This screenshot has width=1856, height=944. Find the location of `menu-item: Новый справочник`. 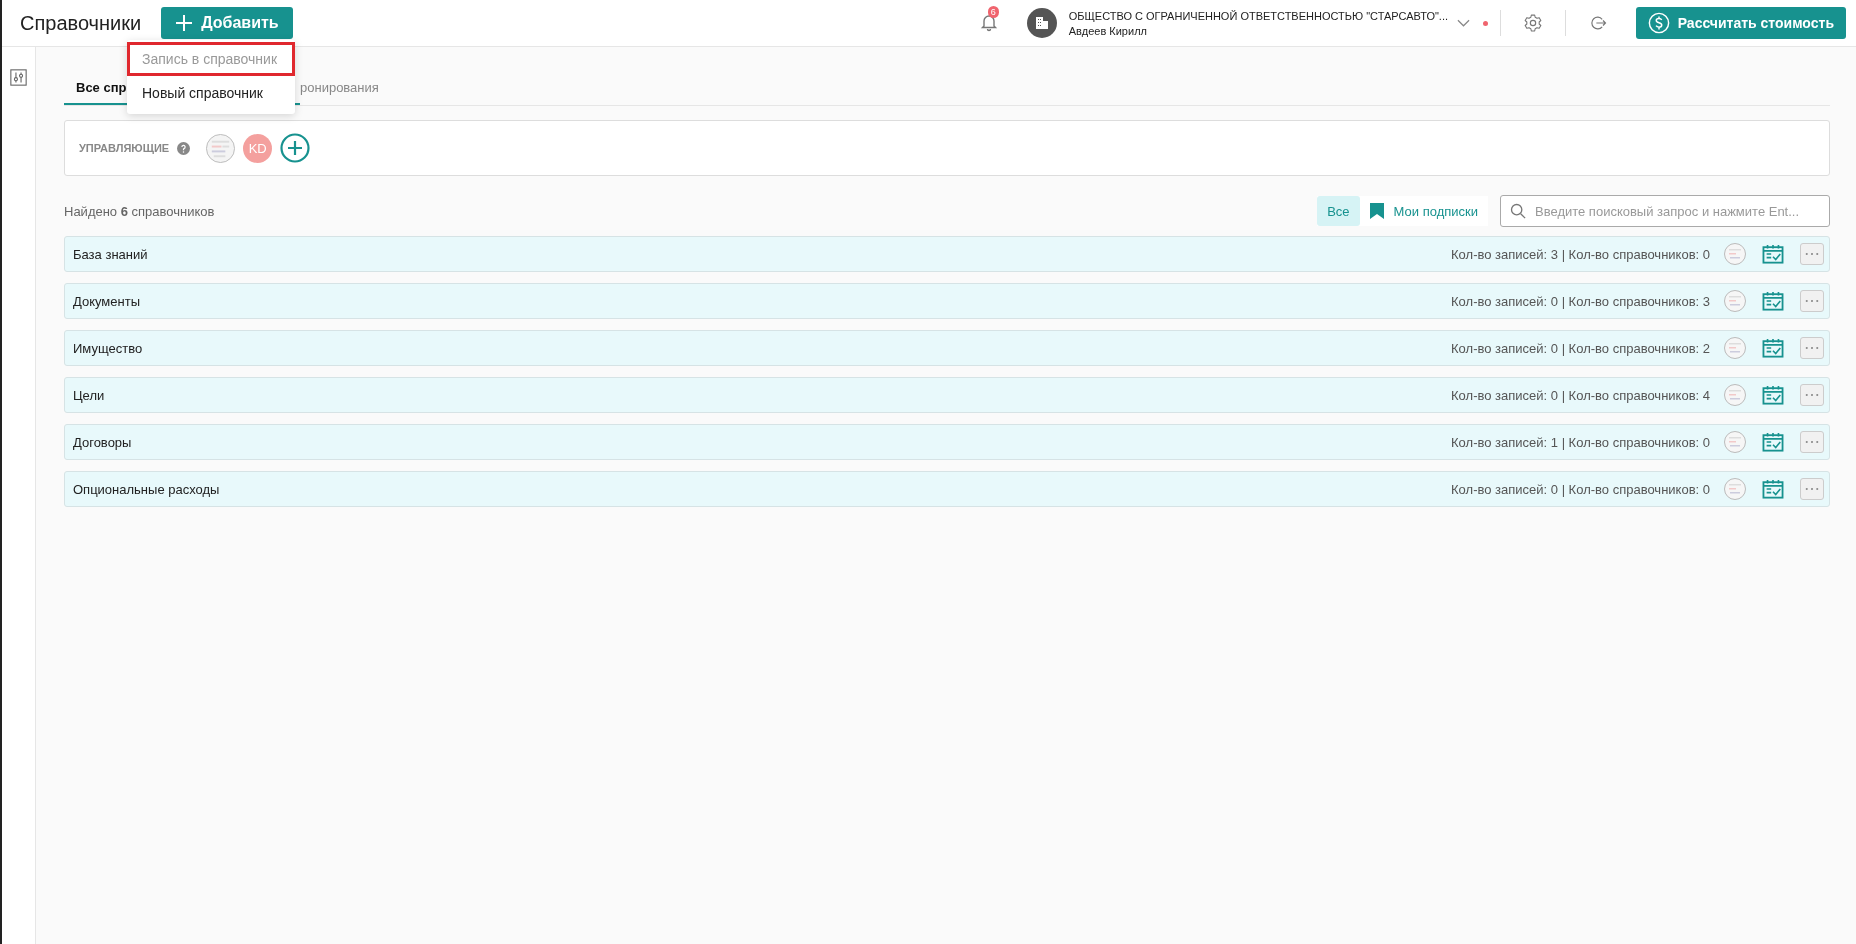

menu-item: Новый справочник is located at coordinates (211, 93).